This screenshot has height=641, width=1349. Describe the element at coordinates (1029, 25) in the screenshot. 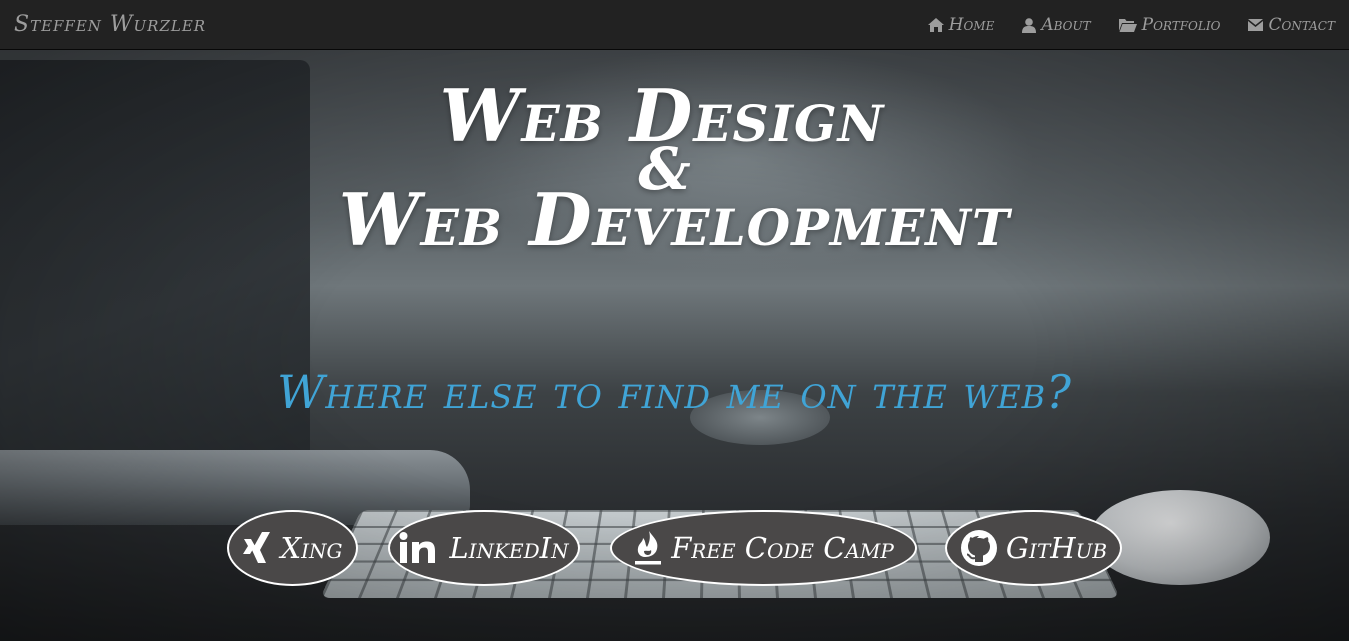

I see `user-icon` at that location.